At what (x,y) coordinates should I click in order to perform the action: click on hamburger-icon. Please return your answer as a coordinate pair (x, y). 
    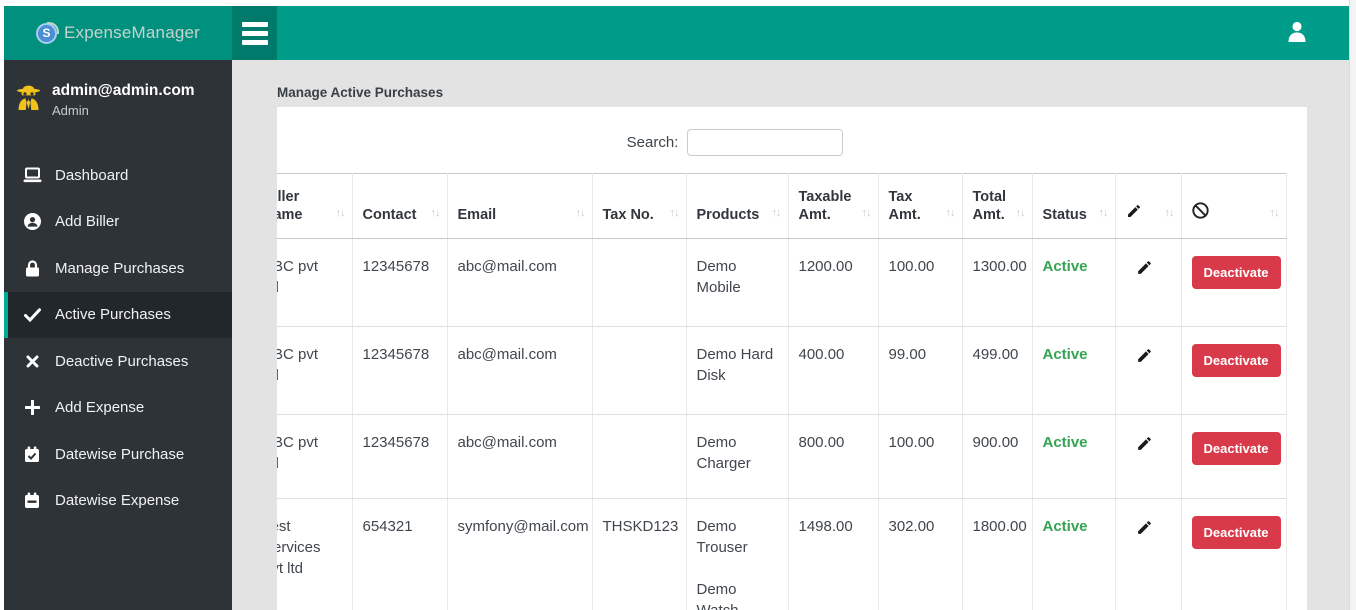
    Looking at the image, I should click on (254, 24).